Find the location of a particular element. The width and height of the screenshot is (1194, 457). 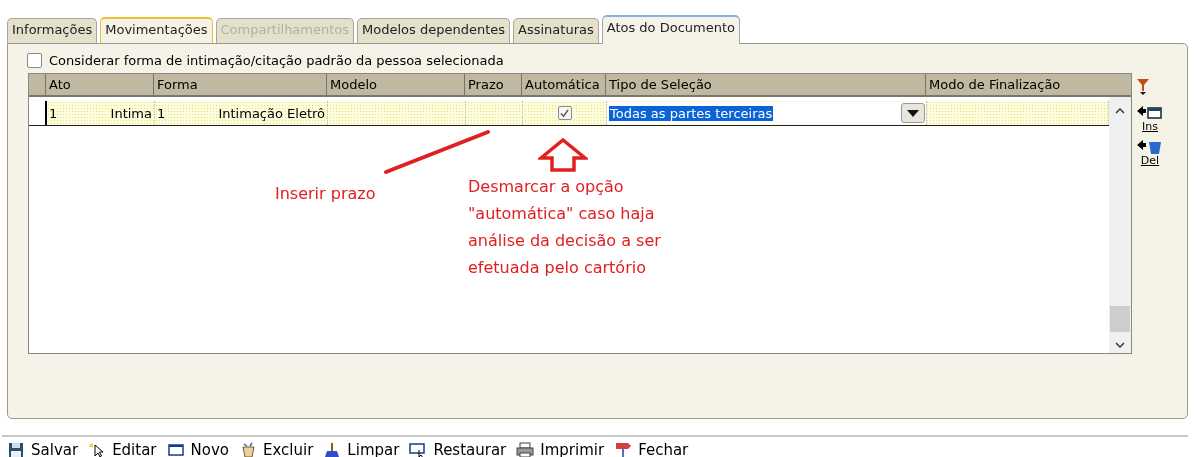

table-row: 1 Intima 1 Intimação Eletrô Todas as partes terceiras is located at coordinates (569, 113).